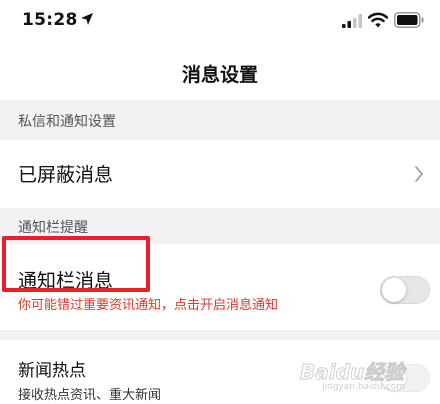  Describe the element at coordinates (148, 305) in the screenshot. I see `notification-hint: 你可能错过重要资讯通知，点击开启消息通知` at that location.